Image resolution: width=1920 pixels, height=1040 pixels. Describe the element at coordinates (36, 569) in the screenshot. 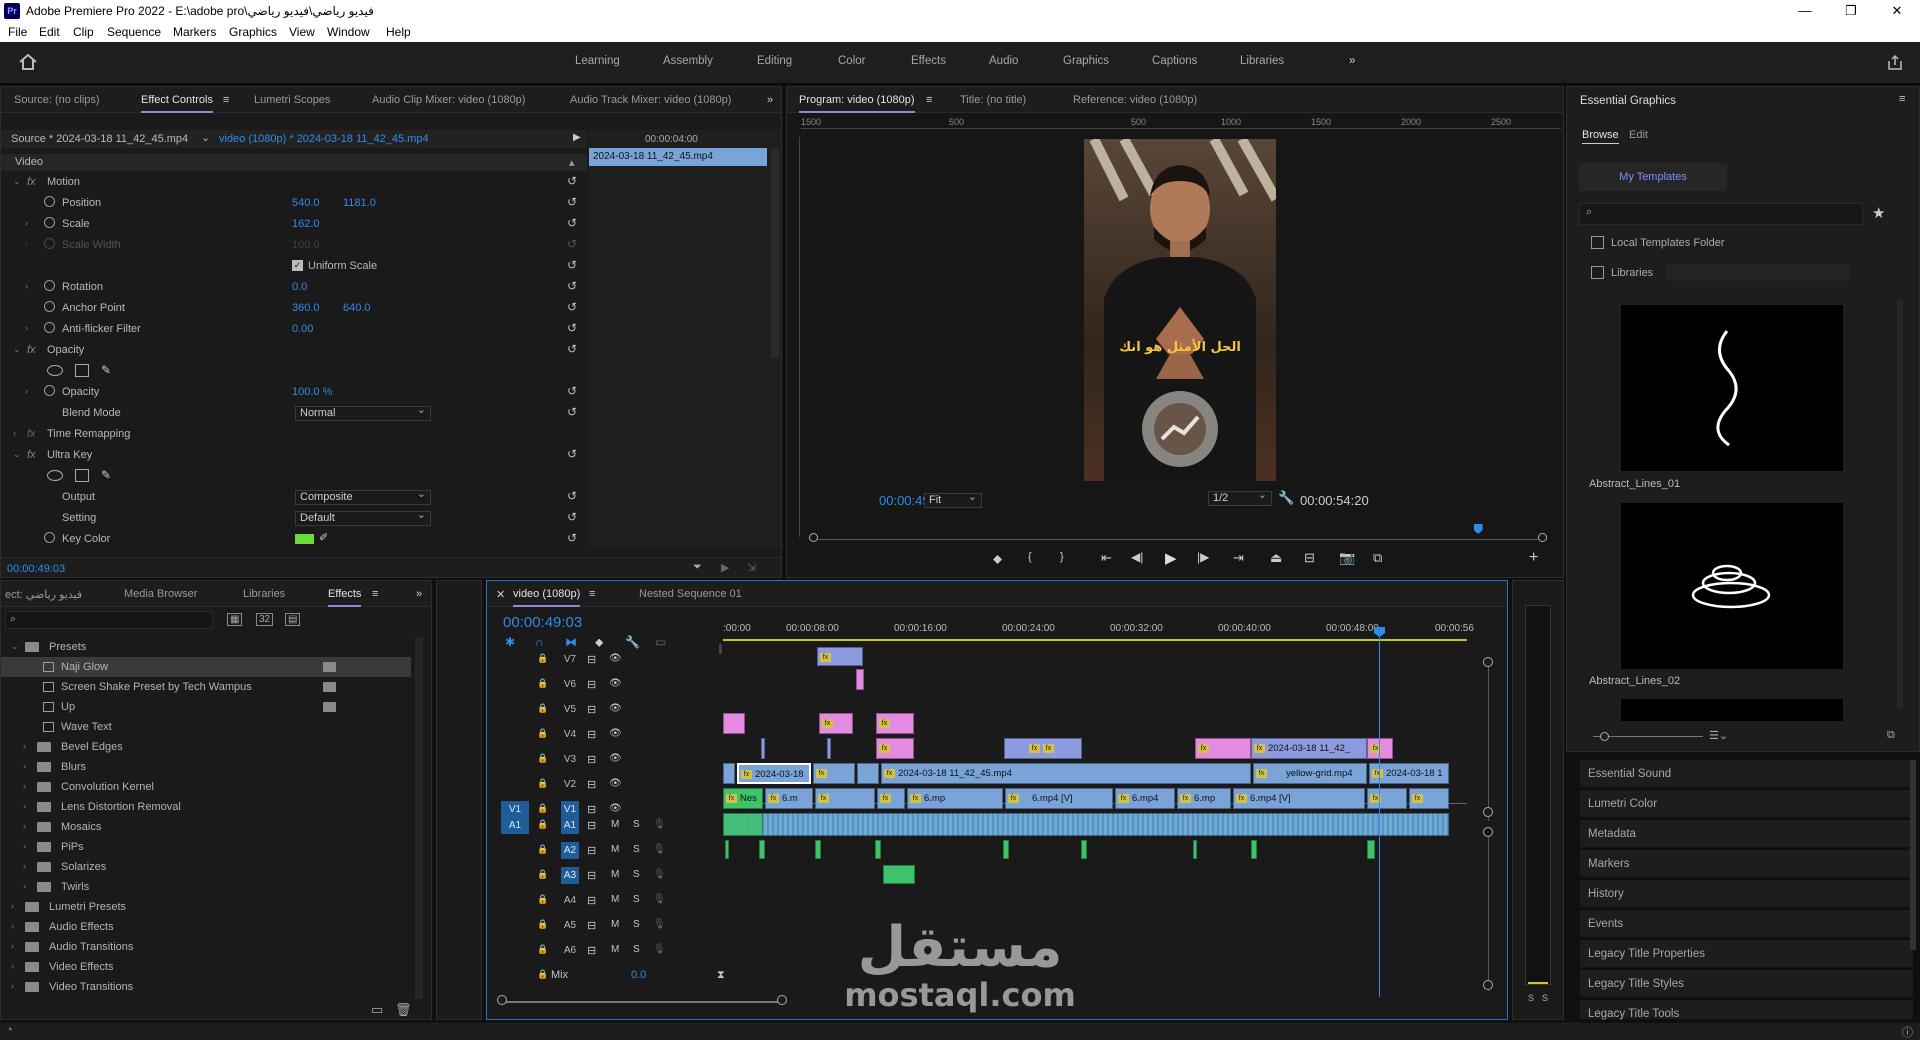

I see `ec-timecode: 00:00:49:03` at that location.